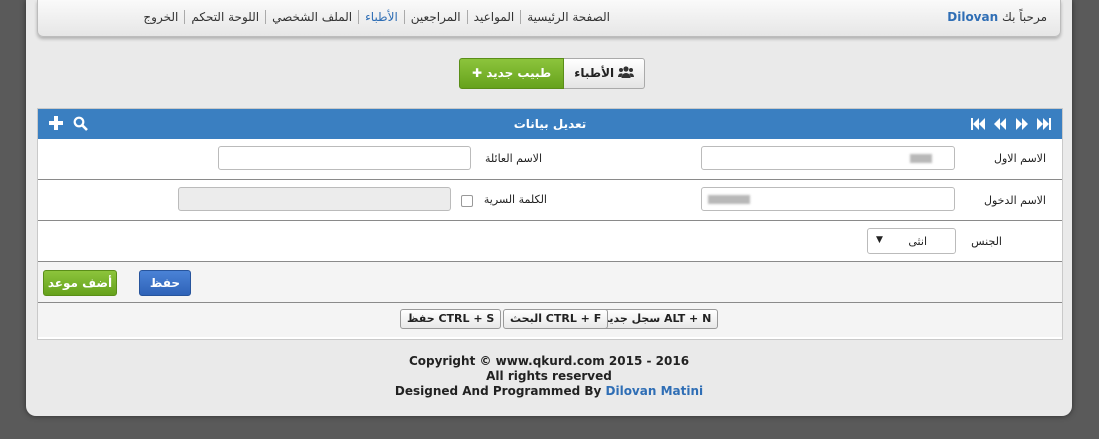 Image resolution: width=1099 pixels, height=439 pixels. What do you see at coordinates (515, 199) in the screenshot?
I see `password-label: الكلمة السرية` at bounding box center [515, 199].